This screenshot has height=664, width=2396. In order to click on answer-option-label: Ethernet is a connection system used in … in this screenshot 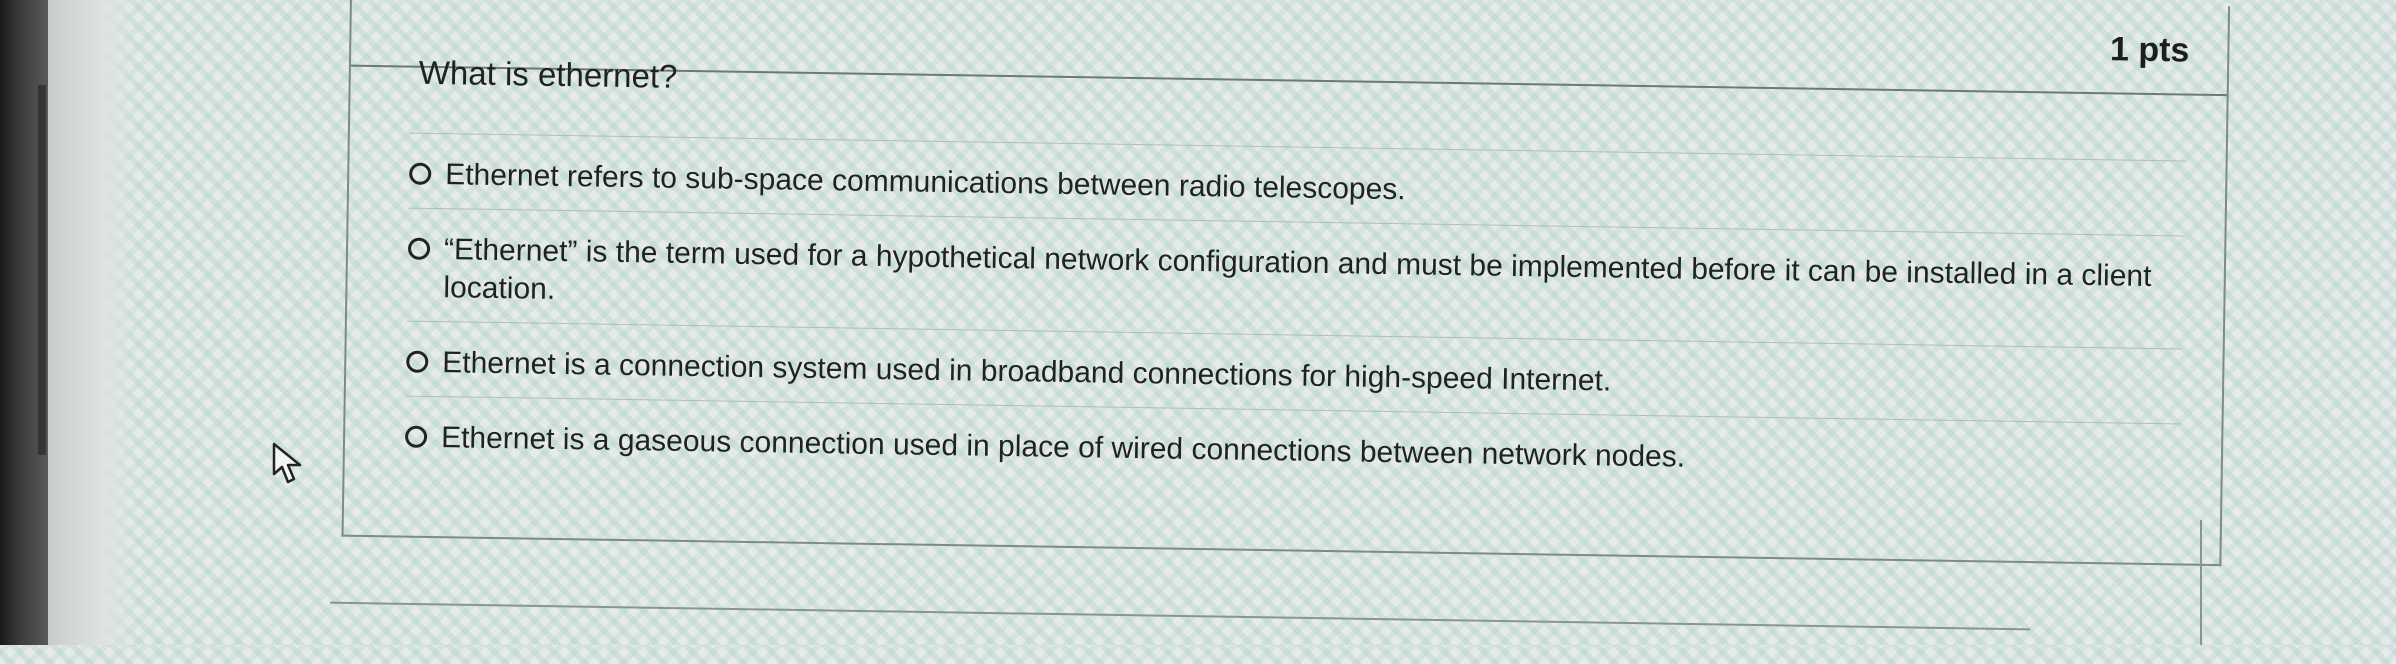, I will do `click(1027, 372)`.